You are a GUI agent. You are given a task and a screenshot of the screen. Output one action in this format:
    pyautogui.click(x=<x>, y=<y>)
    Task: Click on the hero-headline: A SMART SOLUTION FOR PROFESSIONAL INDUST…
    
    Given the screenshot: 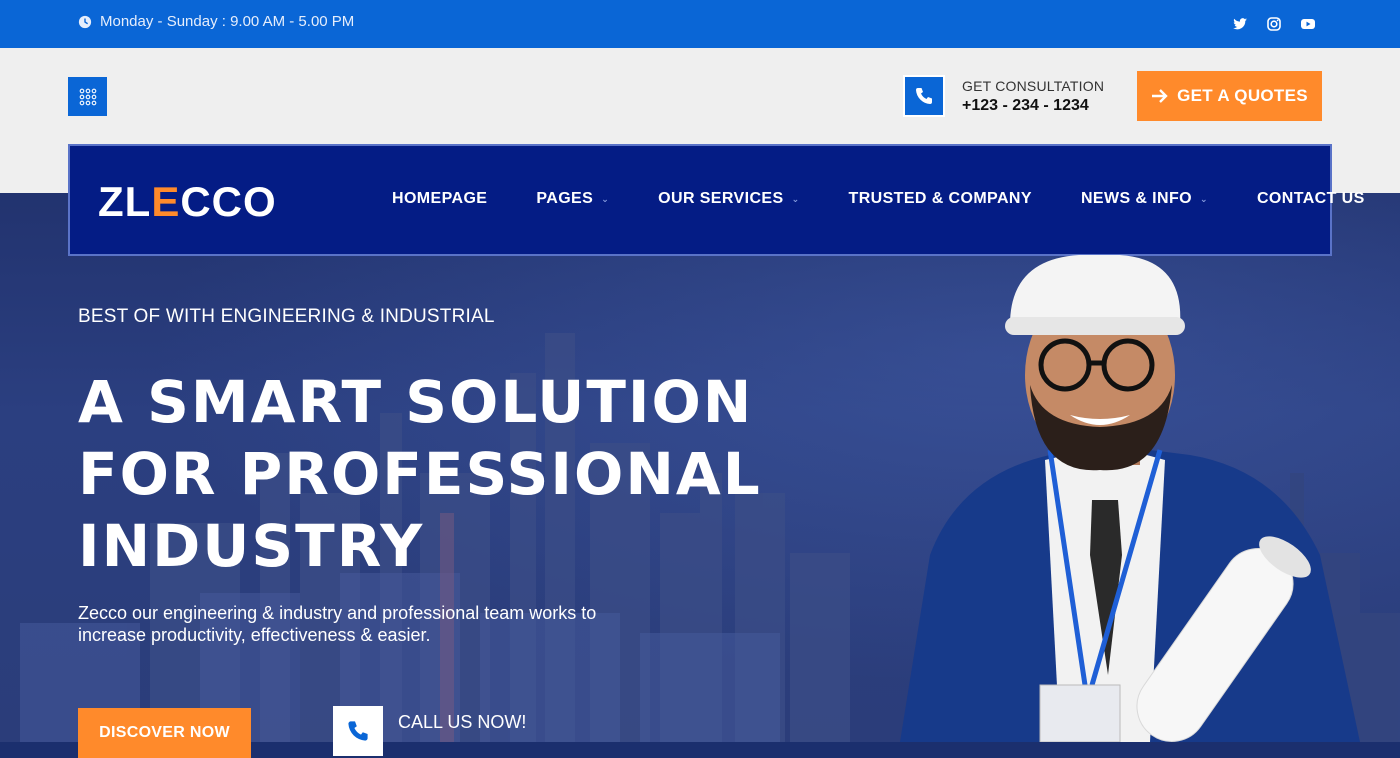 What is the action you would take?
    pyautogui.click(x=428, y=474)
    